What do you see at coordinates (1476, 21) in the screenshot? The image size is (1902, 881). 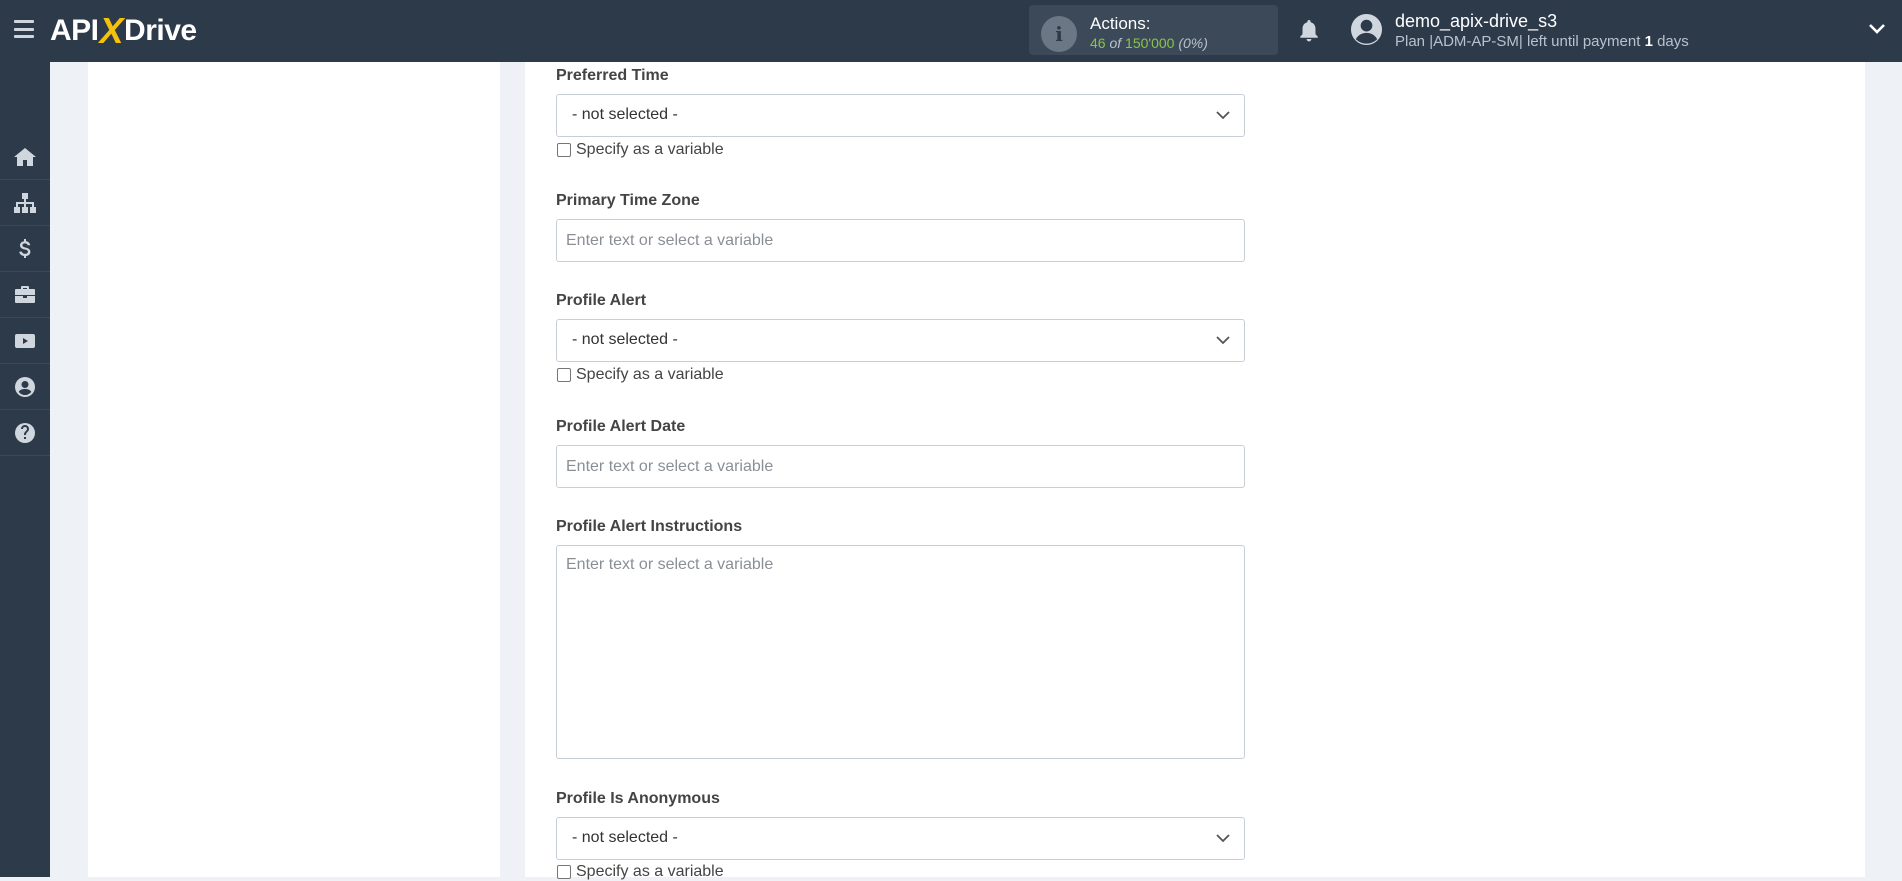 I see `user-name: demo_apix-drive_s3` at bounding box center [1476, 21].